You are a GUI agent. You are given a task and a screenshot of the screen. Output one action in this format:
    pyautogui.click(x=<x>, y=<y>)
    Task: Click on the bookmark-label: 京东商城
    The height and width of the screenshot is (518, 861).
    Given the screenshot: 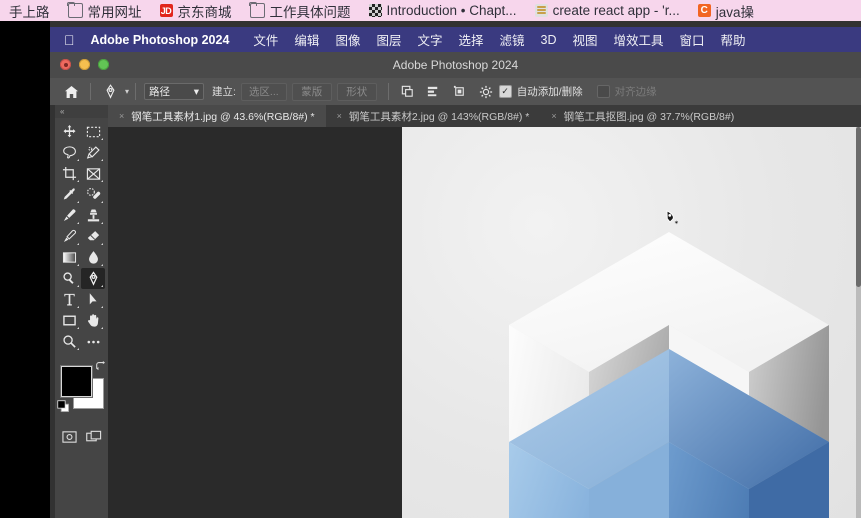 What is the action you would take?
    pyautogui.click(x=204, y=12)
    